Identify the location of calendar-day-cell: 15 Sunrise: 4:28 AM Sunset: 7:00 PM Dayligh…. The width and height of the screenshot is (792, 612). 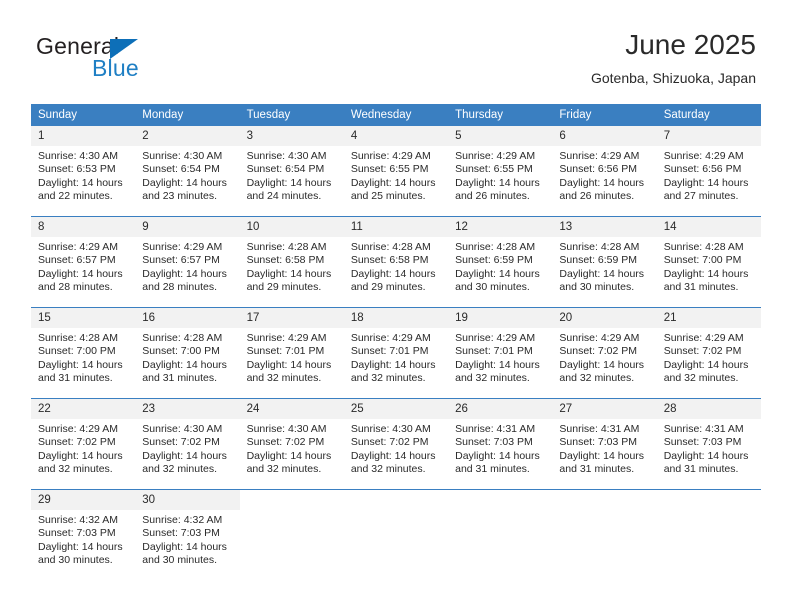
(83, 347).